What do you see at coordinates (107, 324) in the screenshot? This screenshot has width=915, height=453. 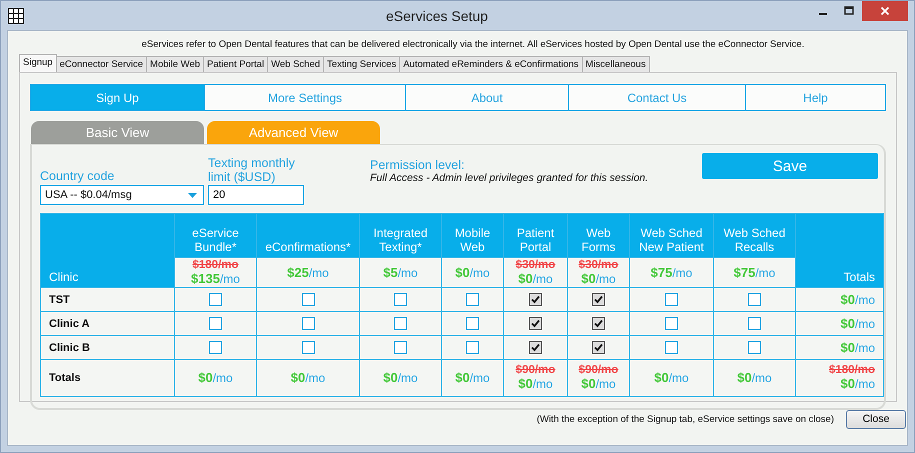 I see `clinic-cell: Clinic A` at bounding box center [107, 324].